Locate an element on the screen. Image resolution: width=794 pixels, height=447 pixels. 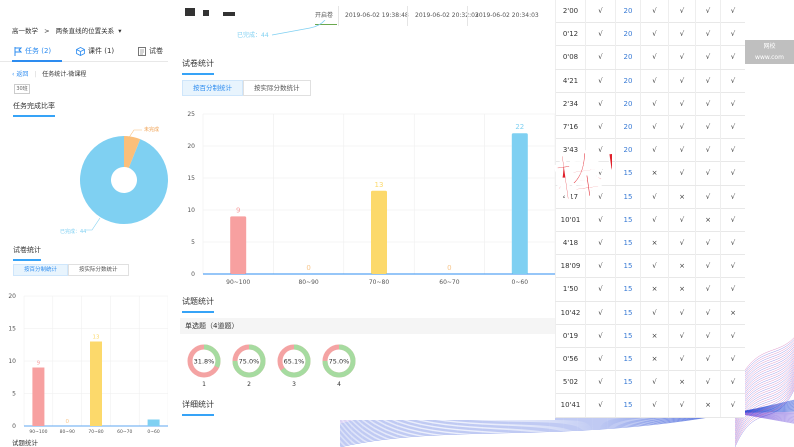
tab-courseware-label: 课件 (1) is located at coordinates (101, 51).